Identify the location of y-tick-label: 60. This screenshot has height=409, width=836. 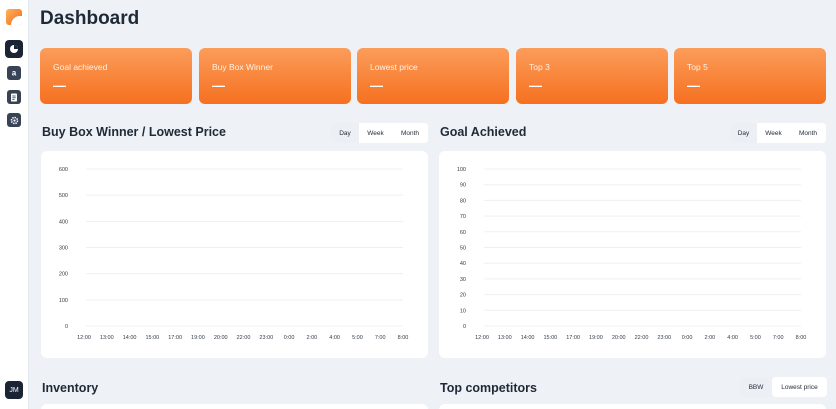
(463, 233).